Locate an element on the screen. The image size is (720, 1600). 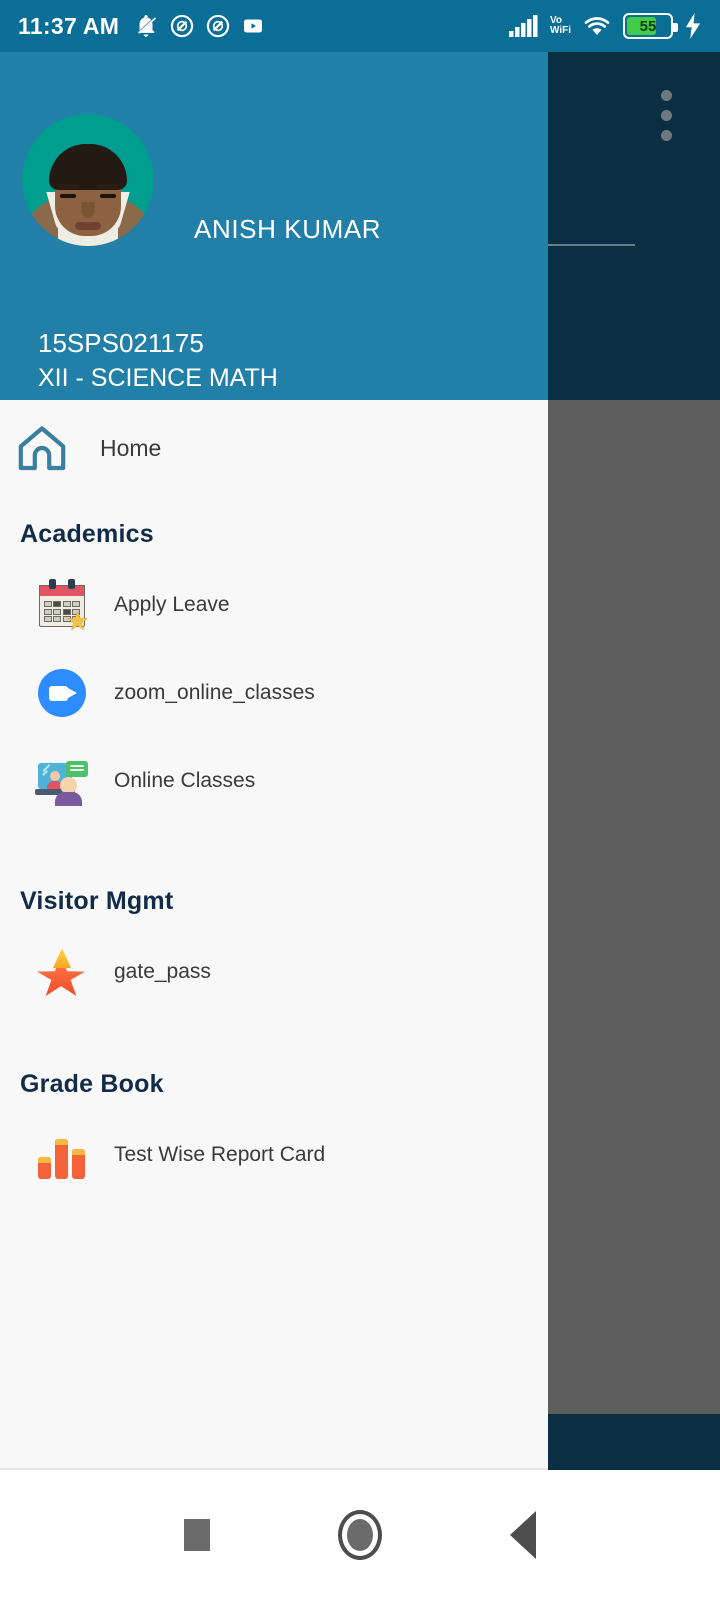
sidebar-item-zoom-online-classes: zoom_online_classes is located at coordinates (274, 693).